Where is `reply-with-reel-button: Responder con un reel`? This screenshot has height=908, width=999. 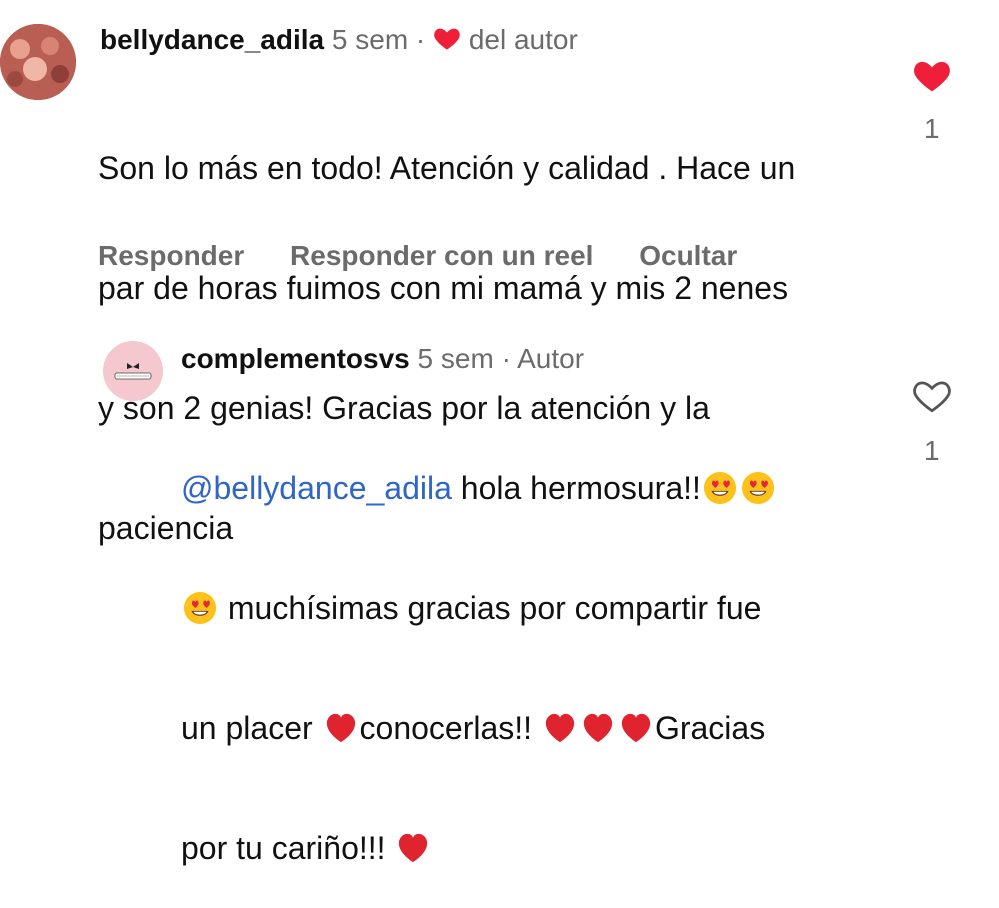 reply-with-reel-button: Responder con un reel is located at coordinates (441, 255).